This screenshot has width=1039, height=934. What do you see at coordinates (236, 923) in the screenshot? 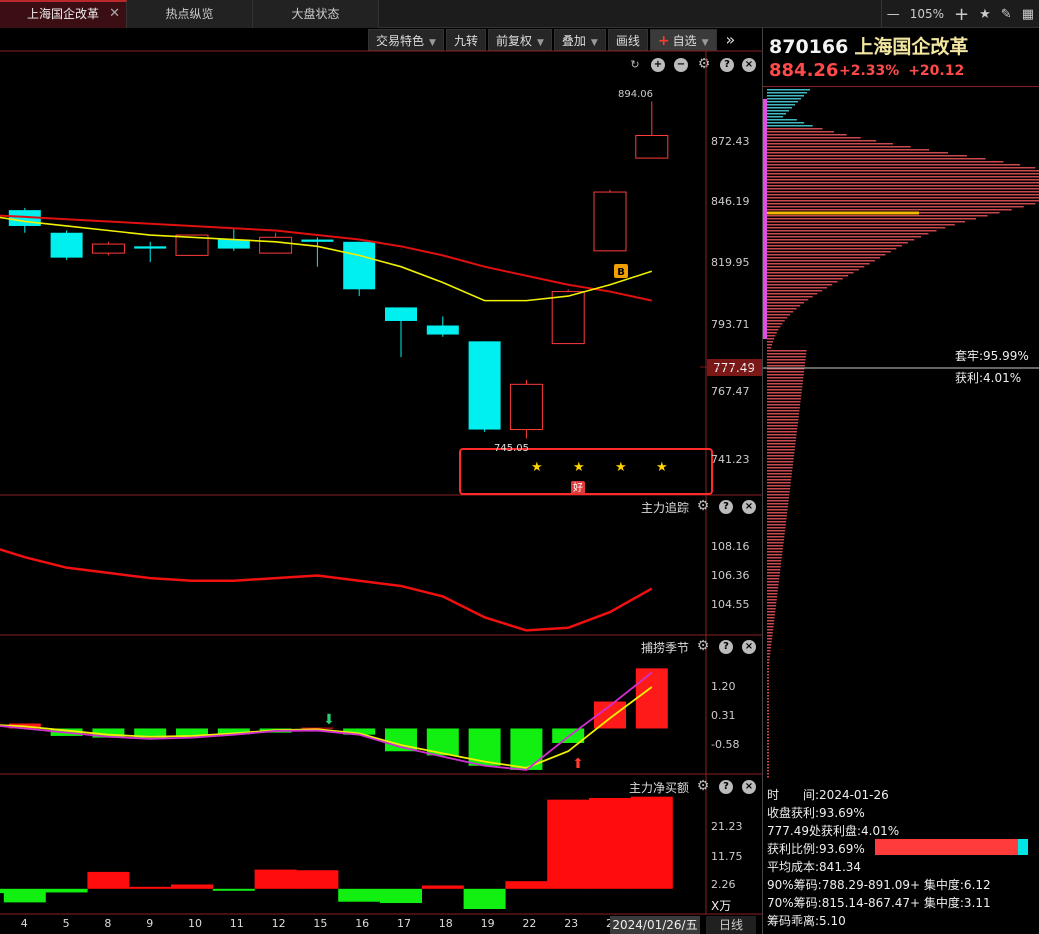
I see `x-axis-label: 11` at bounding box center [236, 923].